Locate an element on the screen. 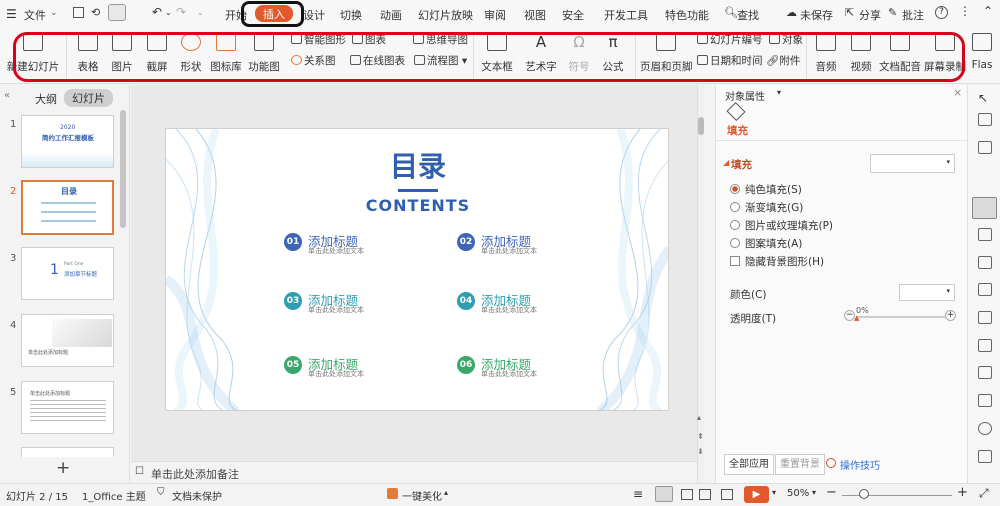  play-options-icon: ▾ is located at coordinates (774, 492).